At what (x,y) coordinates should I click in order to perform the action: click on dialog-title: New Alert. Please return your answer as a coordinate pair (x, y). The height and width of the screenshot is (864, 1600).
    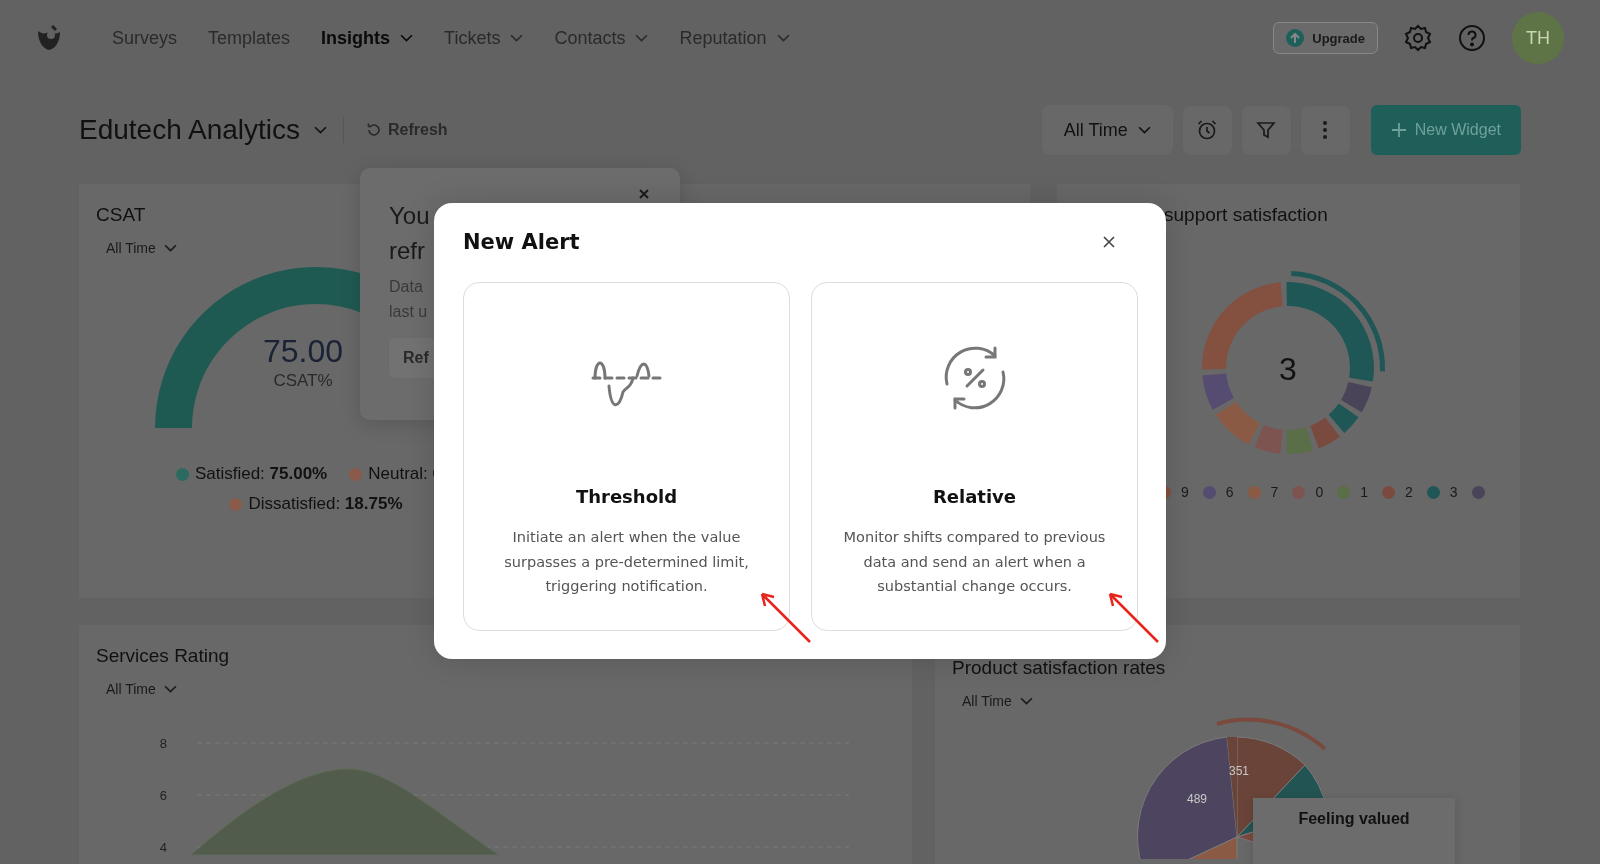
    Looking at the image, I should click on (521, 242).